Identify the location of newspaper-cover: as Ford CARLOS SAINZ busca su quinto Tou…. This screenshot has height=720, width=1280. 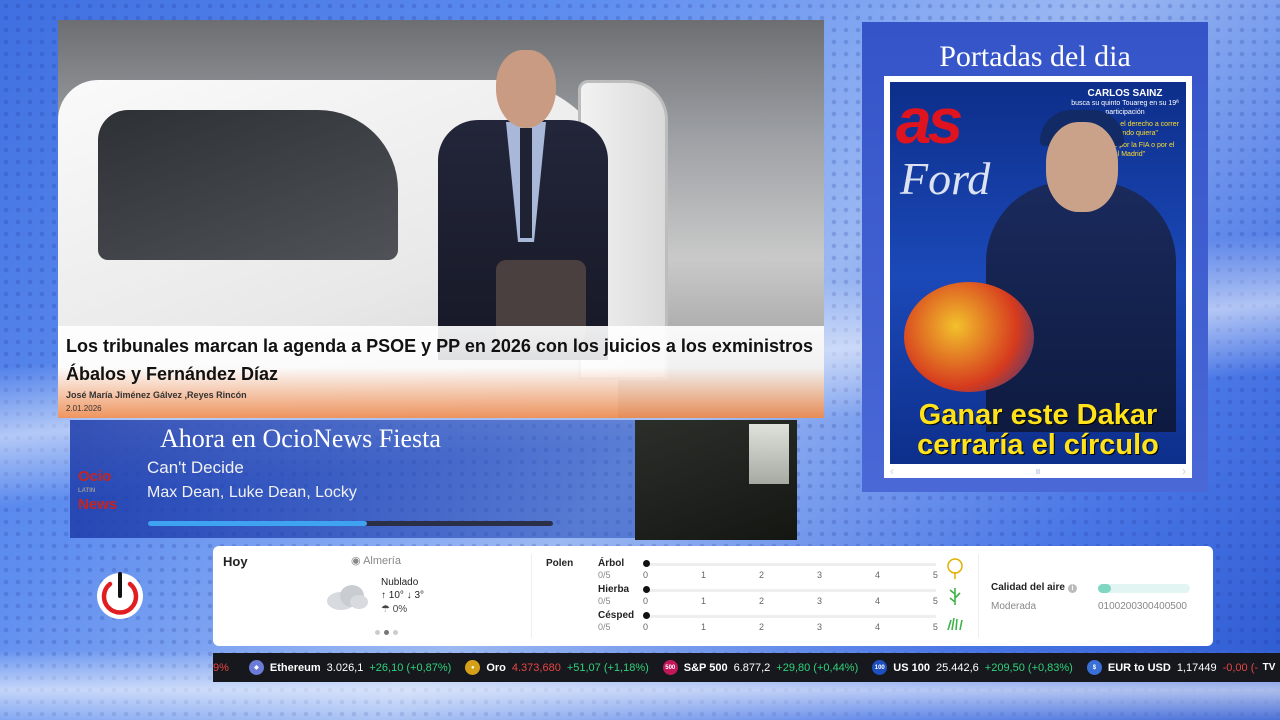
(1038, 277).